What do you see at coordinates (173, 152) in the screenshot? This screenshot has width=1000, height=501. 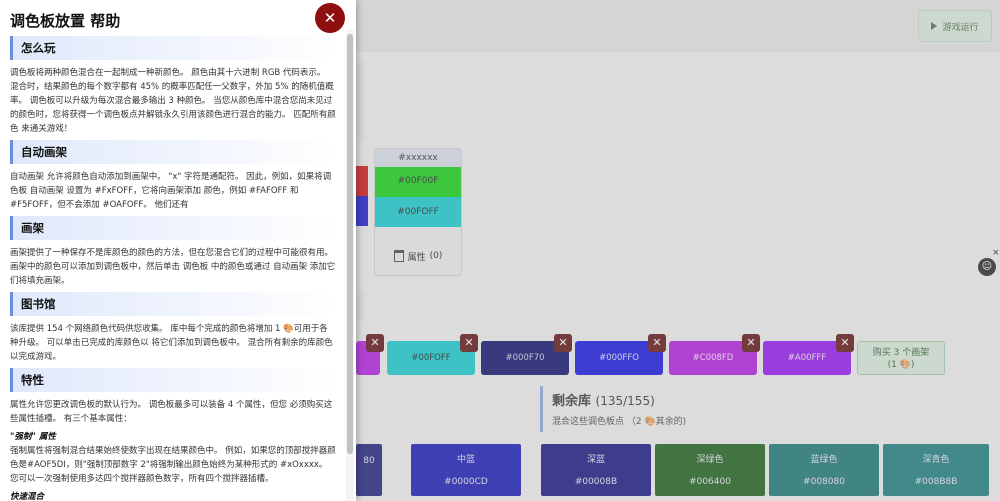 I see `section-heading-auto-easel: 自动画架` at bounding box center [173, 152].